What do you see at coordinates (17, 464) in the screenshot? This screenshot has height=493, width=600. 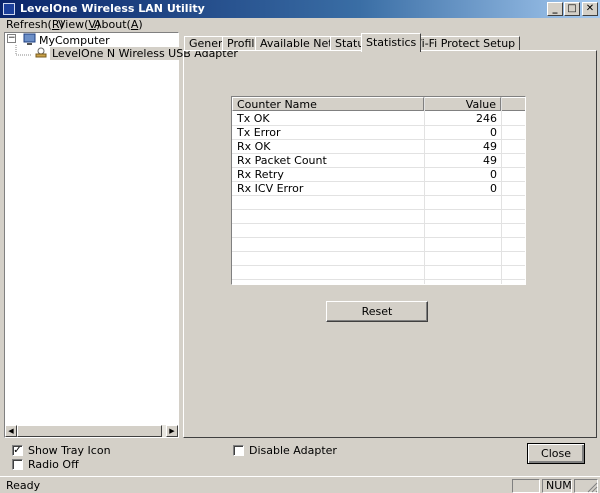 I see `radio-off-checkbox` at bounding box center [17, 464].